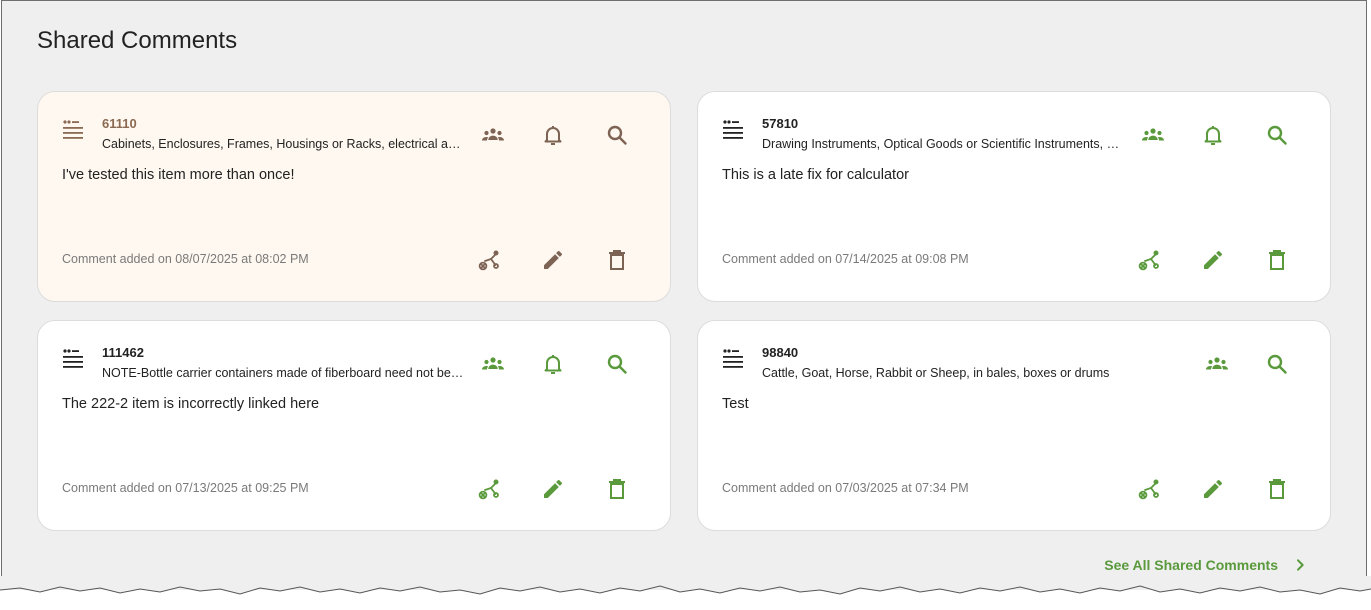  What do you see at coordinates (685, 585) in the screenshot?
I see `torn-edge-decoration` at bounding box center [685, 585].